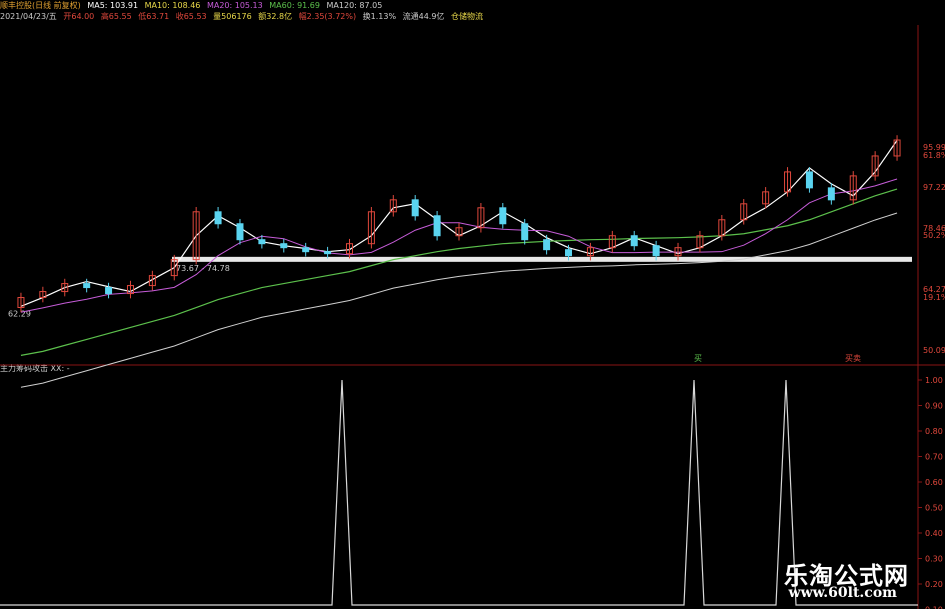 This screenshot has width=945, height=609. What do you see at coordinates (853, 358) in the screenshot?
I see `signal-marker-buysell: 买卖` at bounding box center [853, 358].